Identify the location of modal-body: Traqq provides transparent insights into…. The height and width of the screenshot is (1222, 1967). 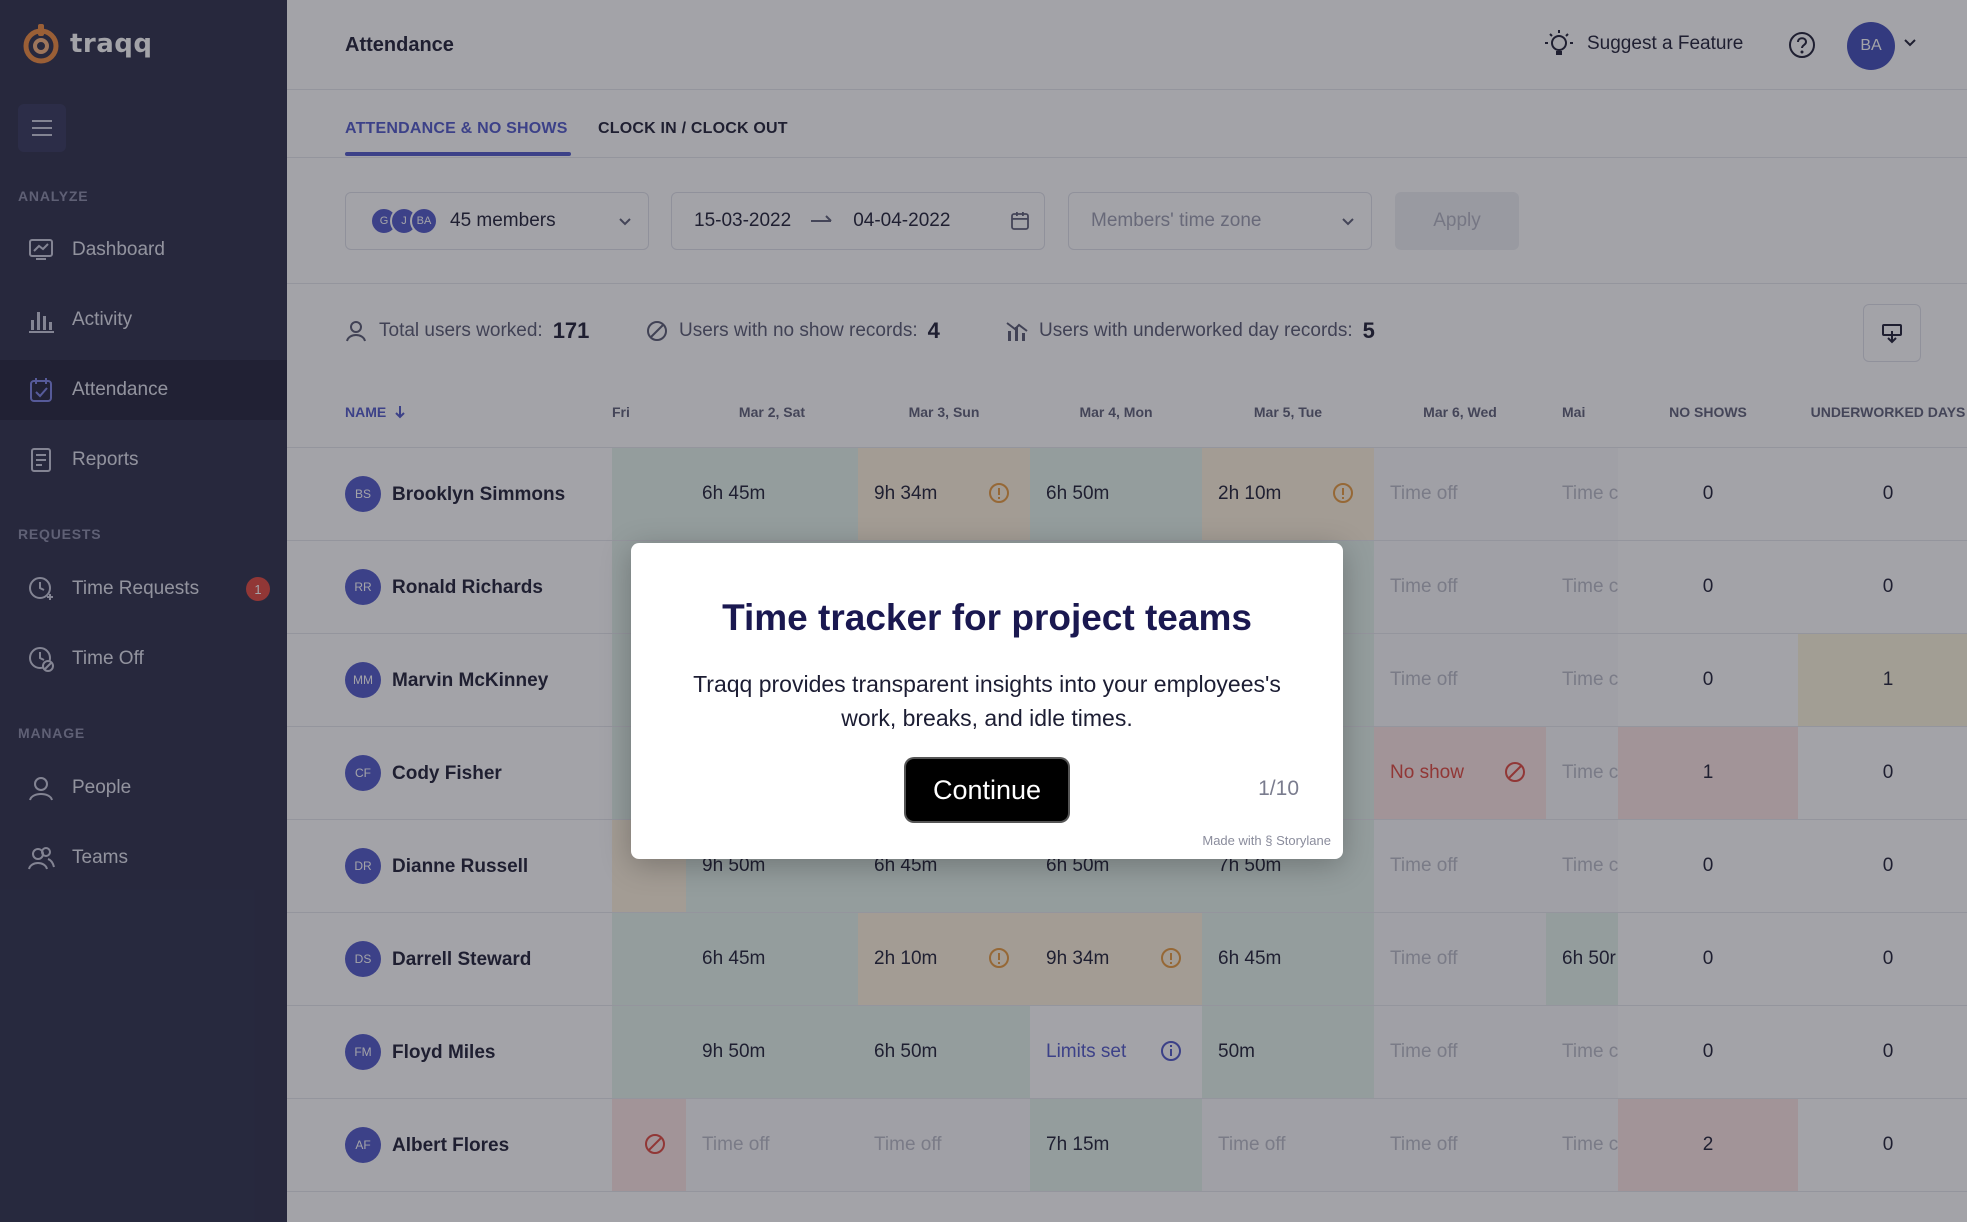
(987, 701).